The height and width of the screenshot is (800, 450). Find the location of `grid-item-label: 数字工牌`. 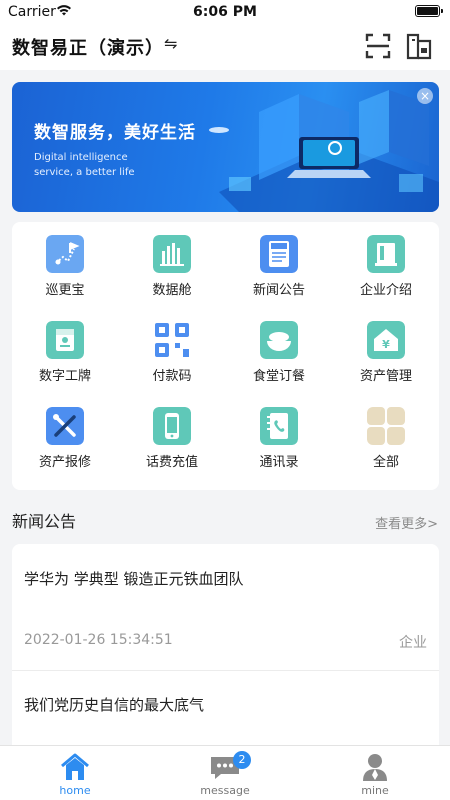

grid-item-label: 数字工牌 is located at coordinates (64, 376).